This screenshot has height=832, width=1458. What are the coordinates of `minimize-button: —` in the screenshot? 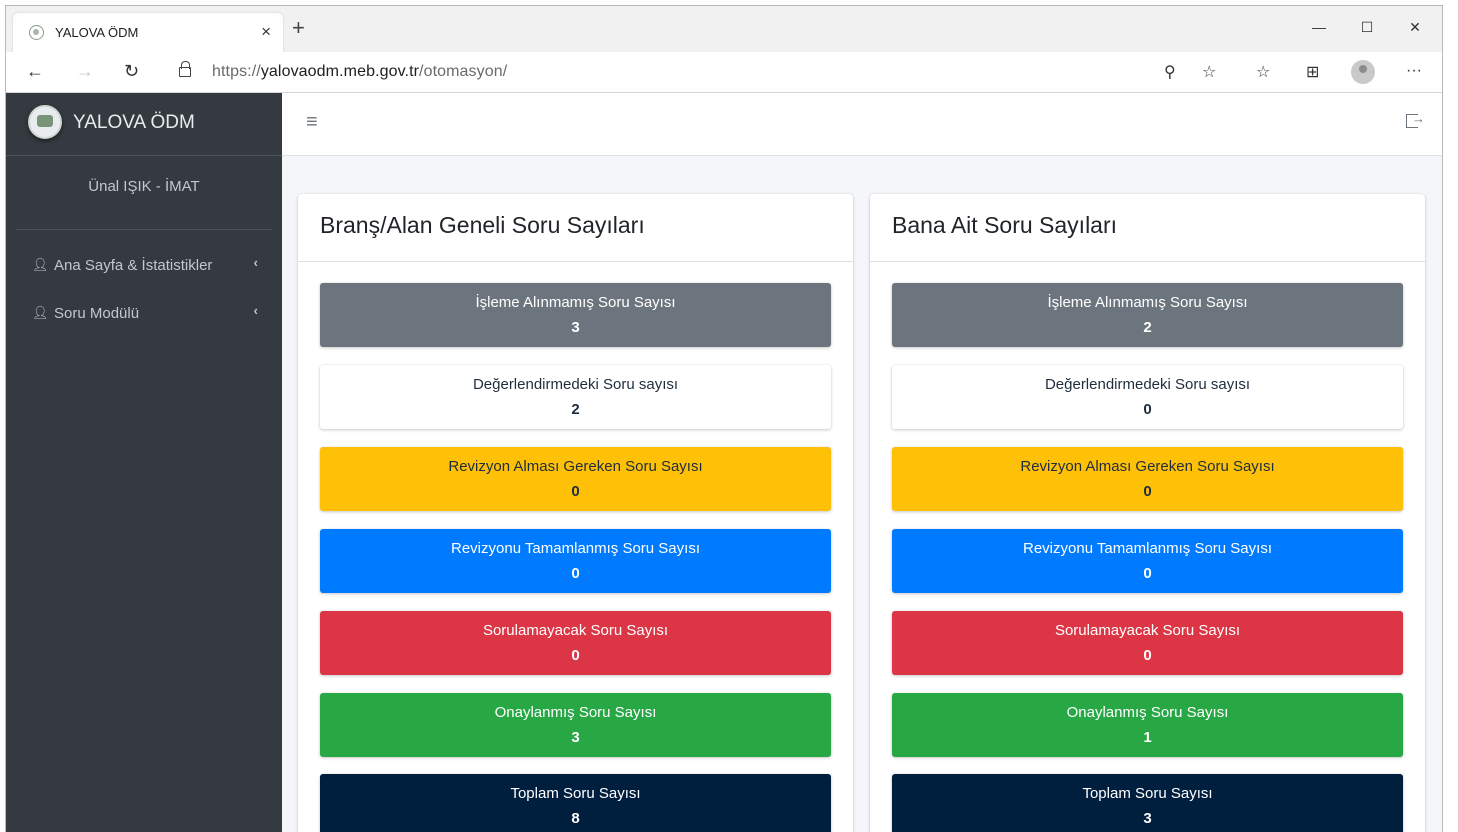 It's located at (1319, 27).